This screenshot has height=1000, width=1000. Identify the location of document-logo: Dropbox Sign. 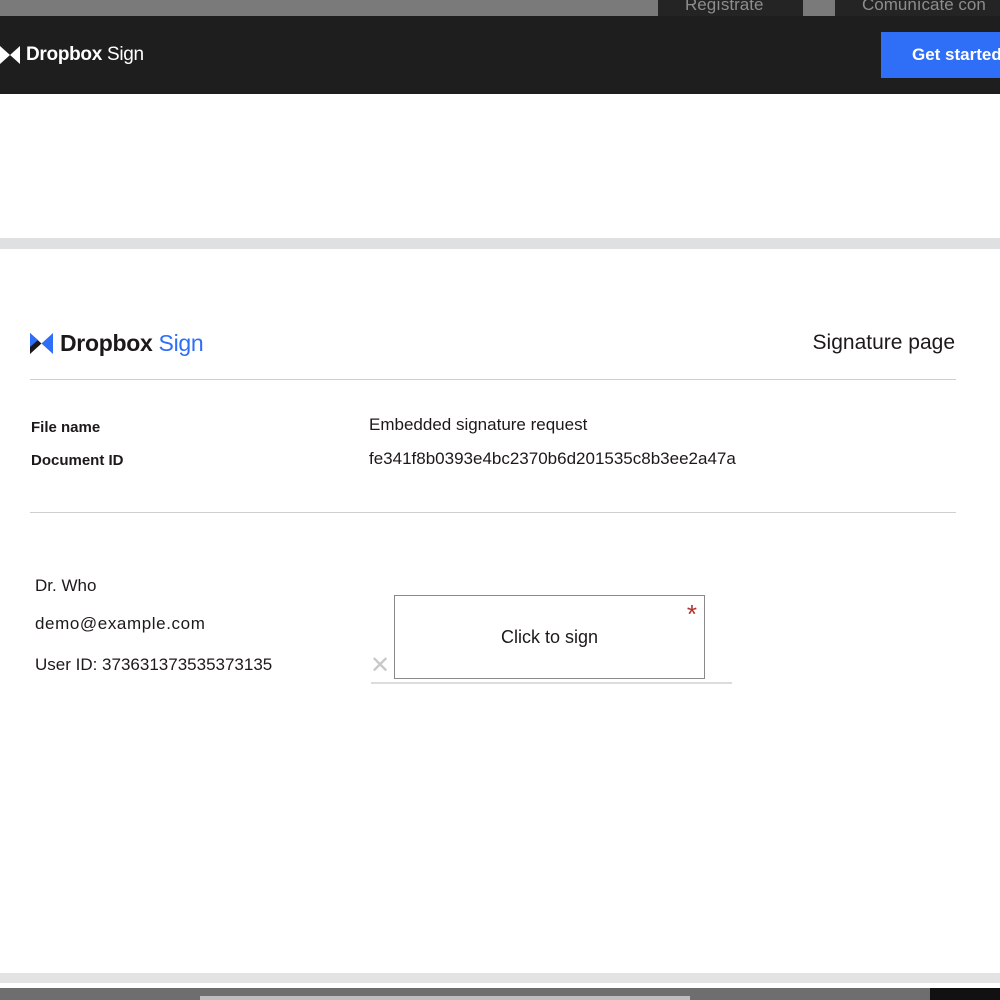
(117, 343).